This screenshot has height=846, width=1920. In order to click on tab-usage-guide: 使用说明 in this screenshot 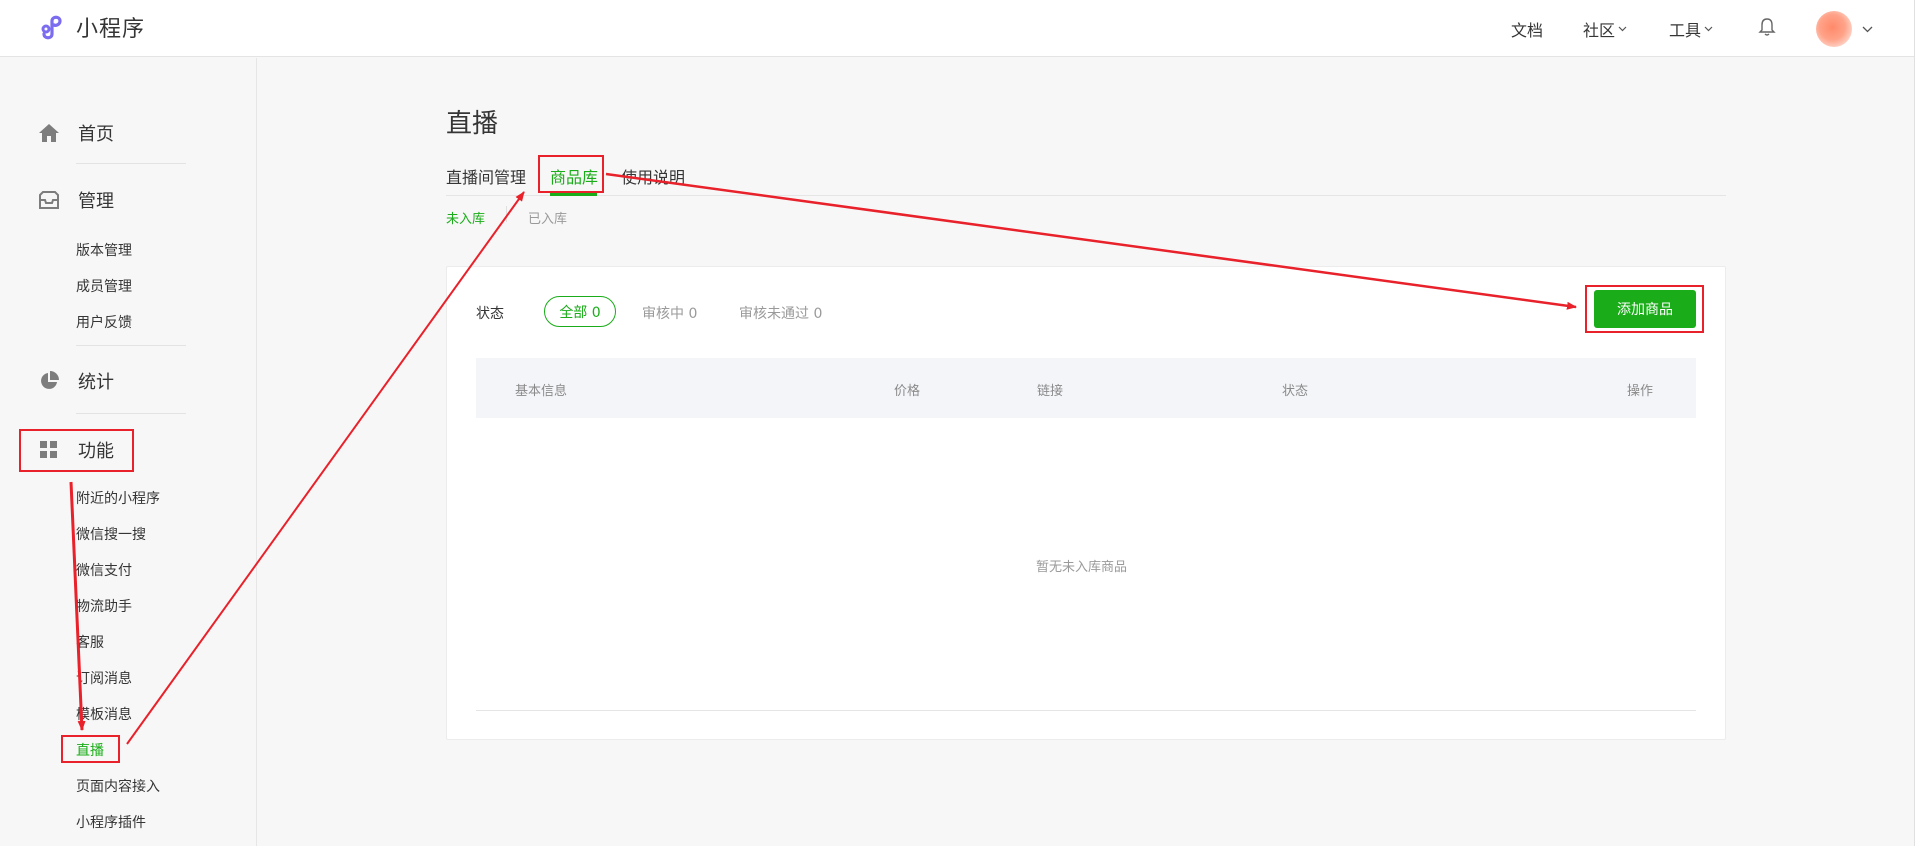, I will do `click(653, 176)`.